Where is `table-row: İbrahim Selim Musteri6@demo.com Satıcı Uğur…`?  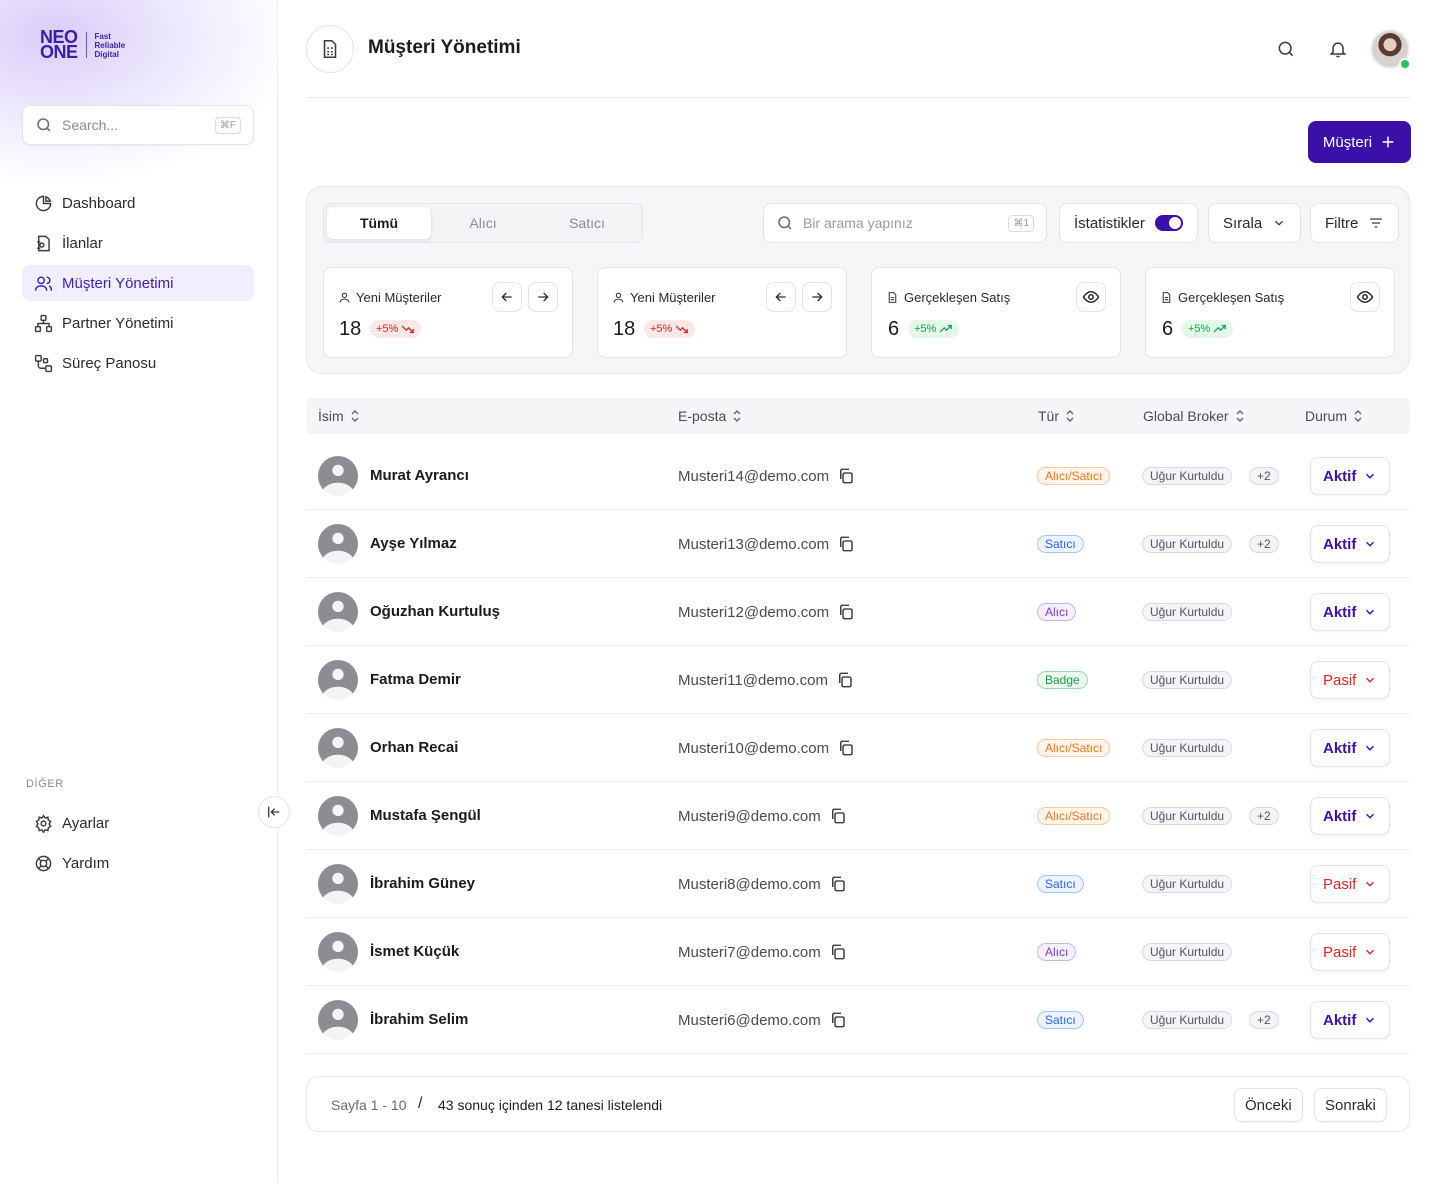
table-row: İbrahim Selim Musteri6@demo.com Satıcı Uğur… is located at coordinates (858, 1020).